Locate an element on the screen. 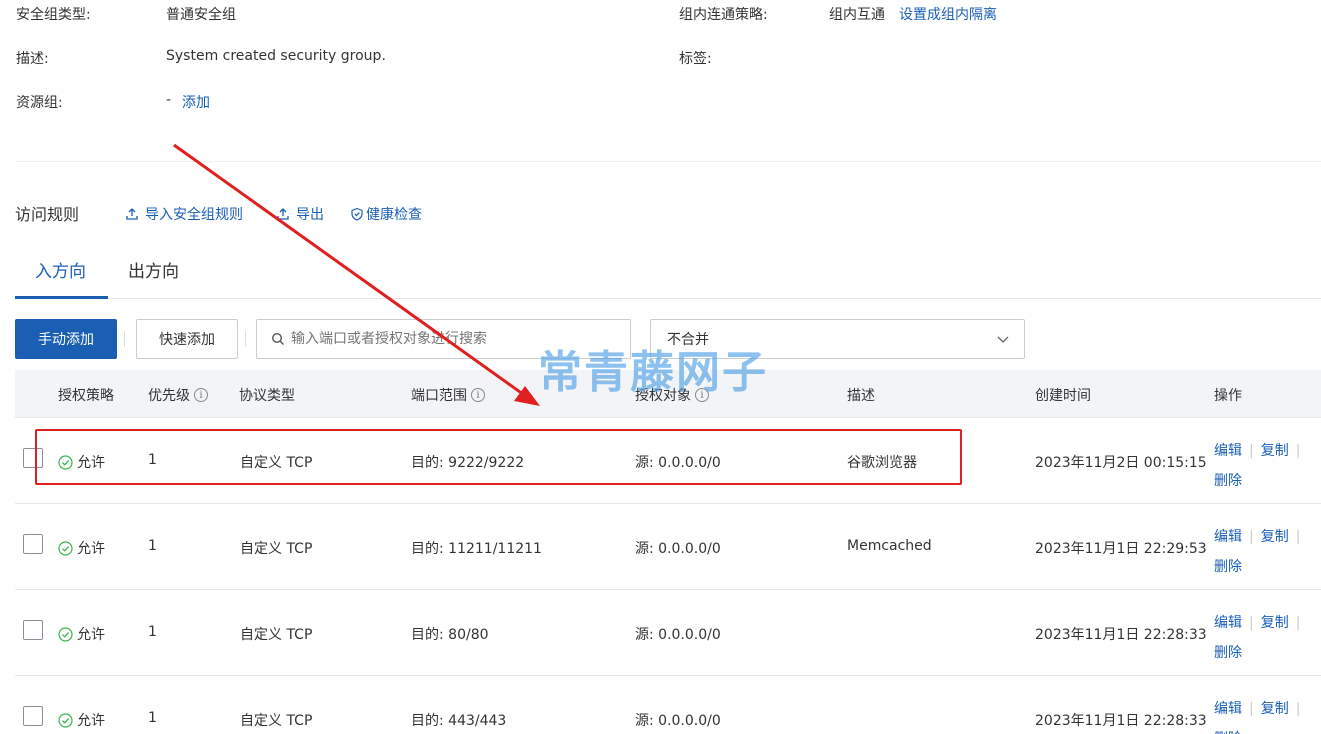  desc-cell: 谷歌浏览器 is located at coordinates (882, 463).